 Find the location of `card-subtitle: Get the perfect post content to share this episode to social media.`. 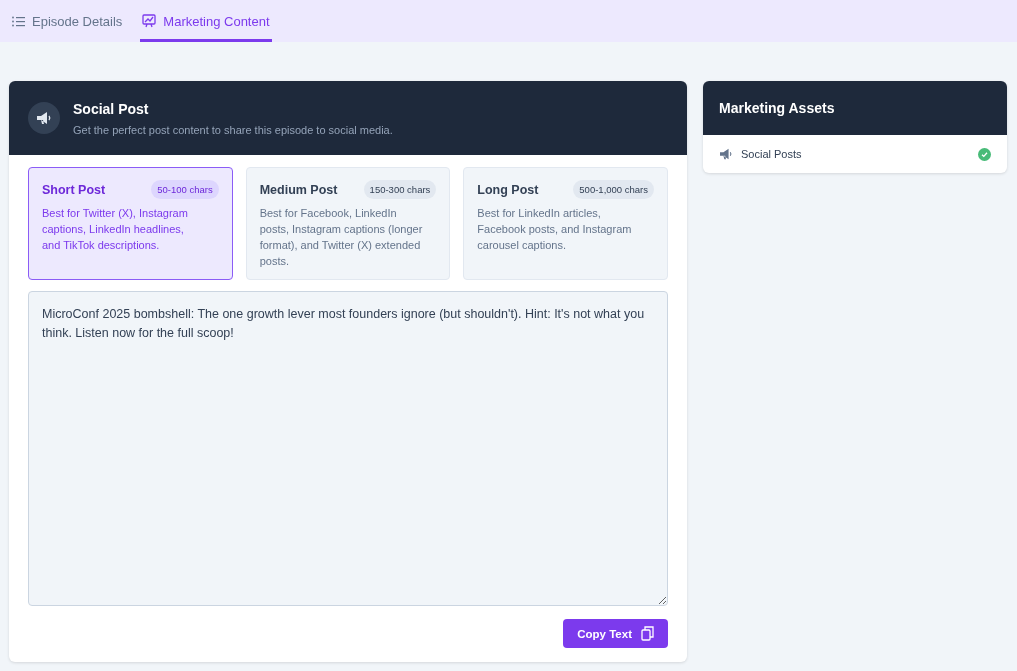

card-subtitle: Get the perfect post content to share this episode to social media. is located at coordinates (233, 129).